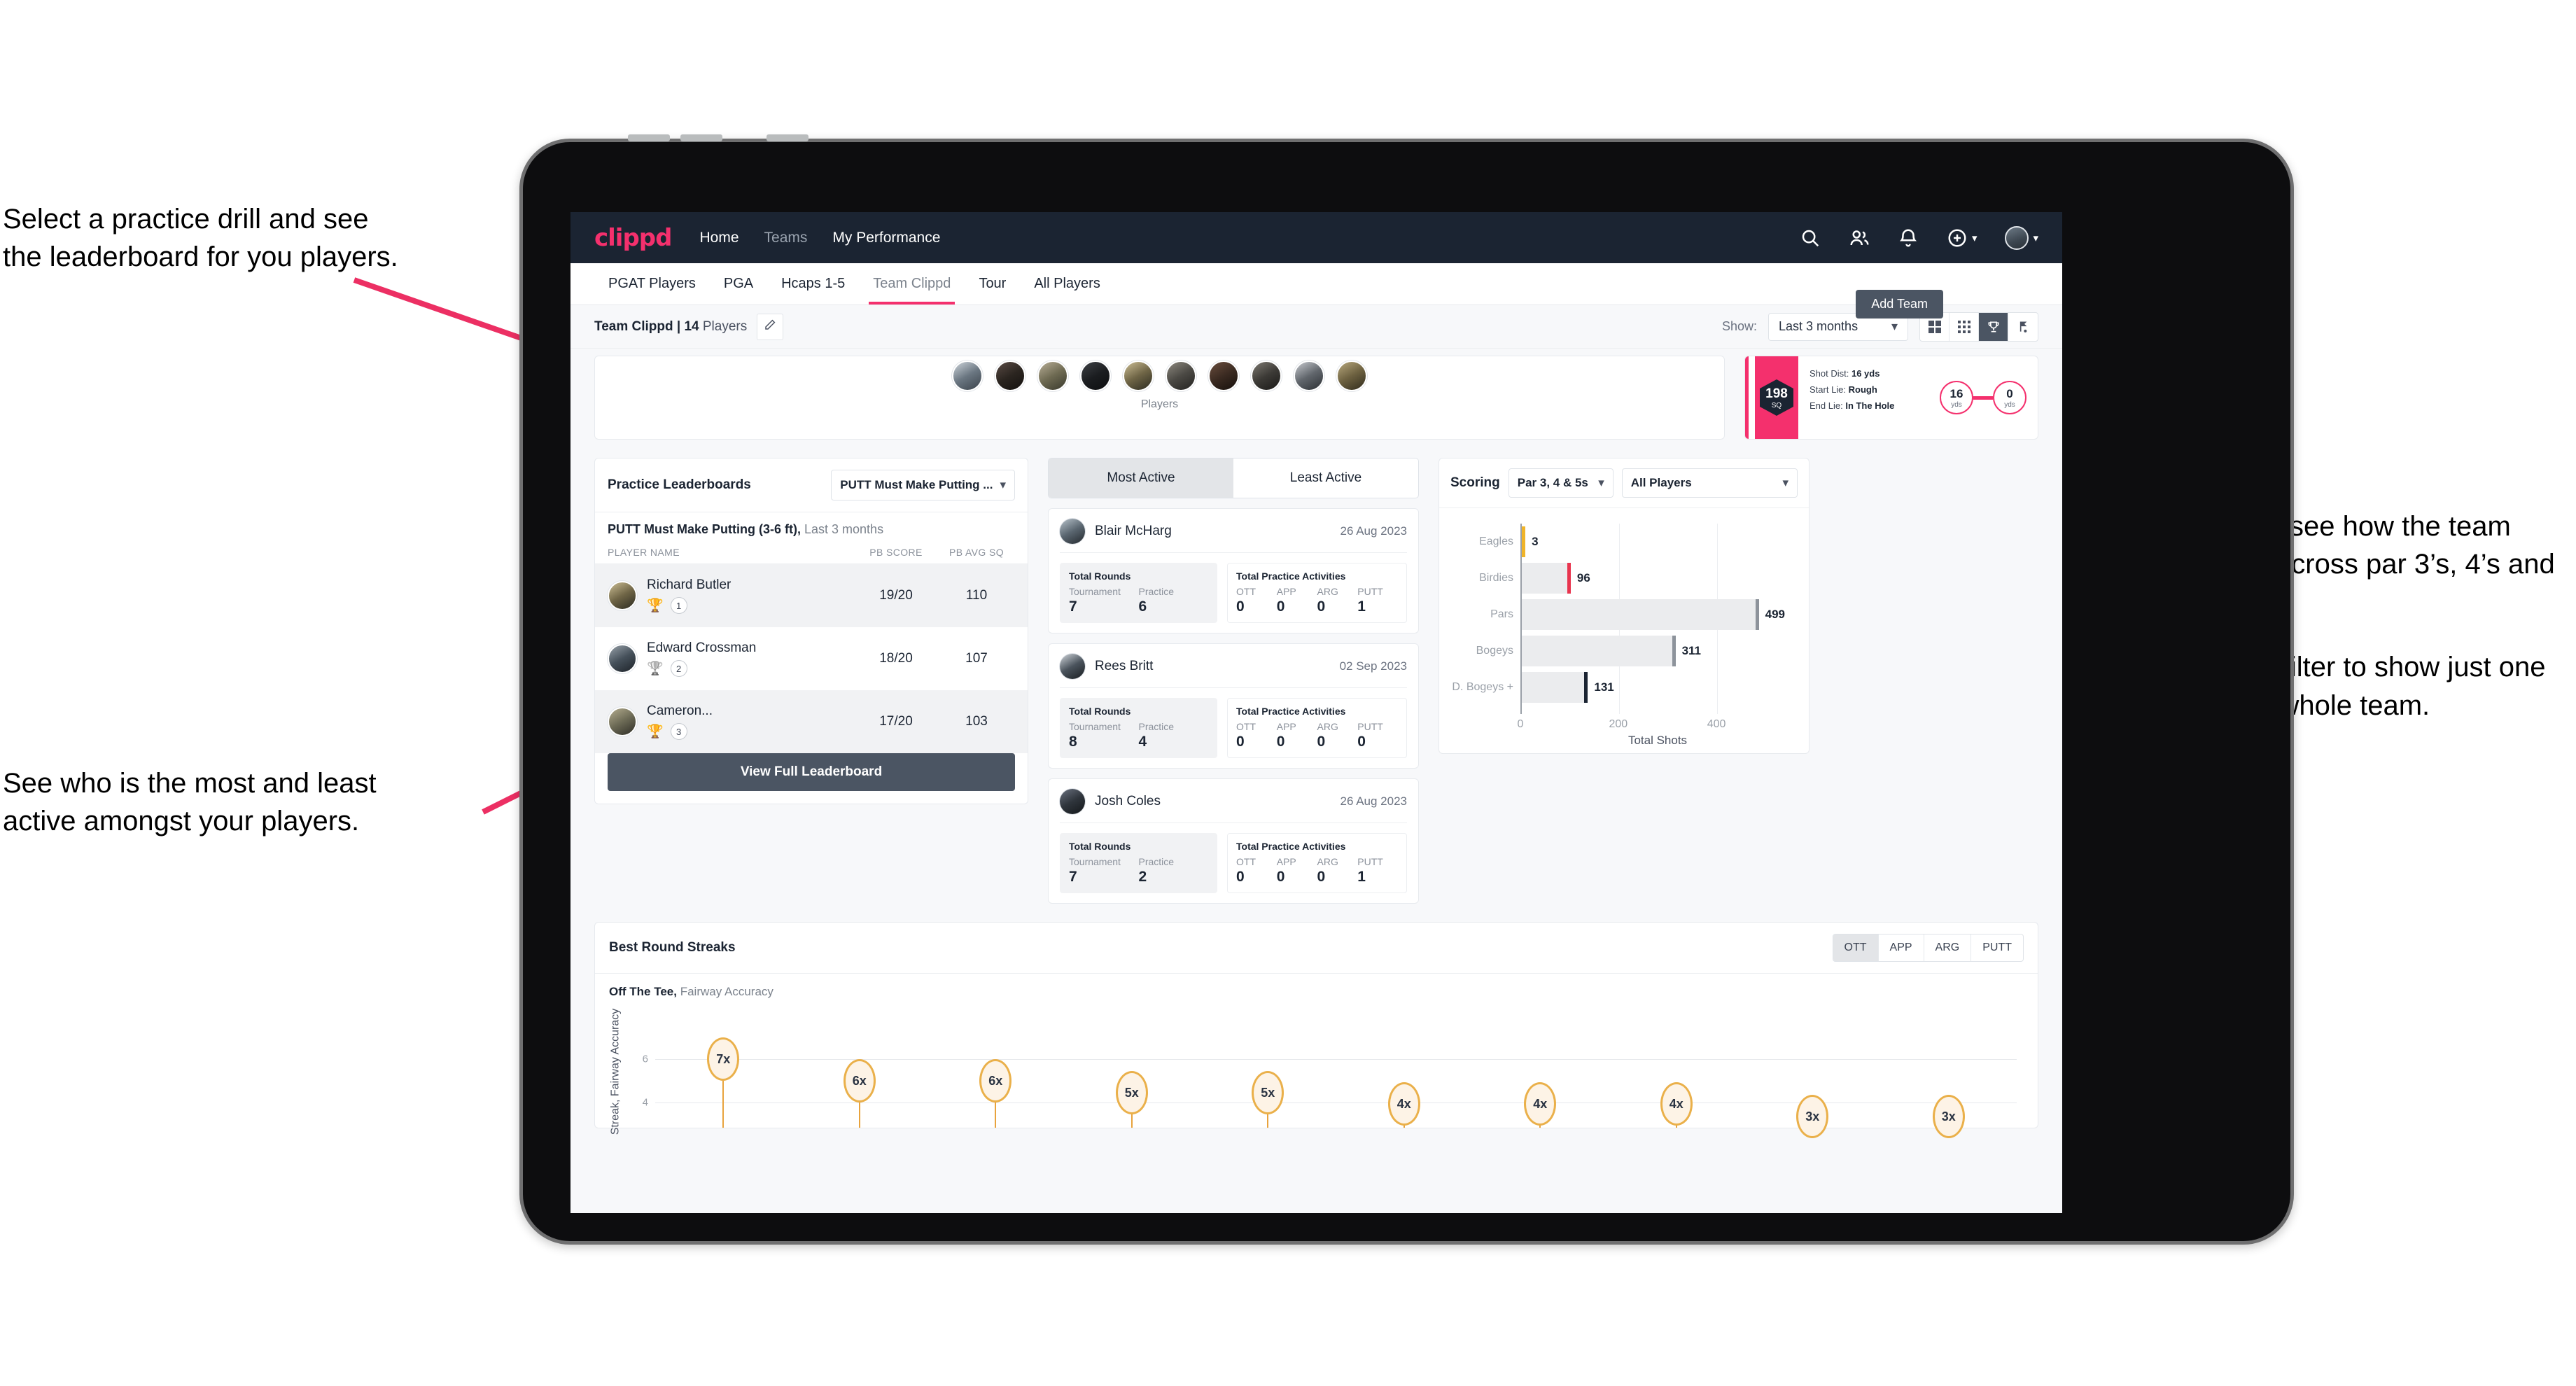  What do you see at coordinates (1142, 742) in the screenshot?
I see `rounds-practice-value: 4` at bounding box center [1142, 742].